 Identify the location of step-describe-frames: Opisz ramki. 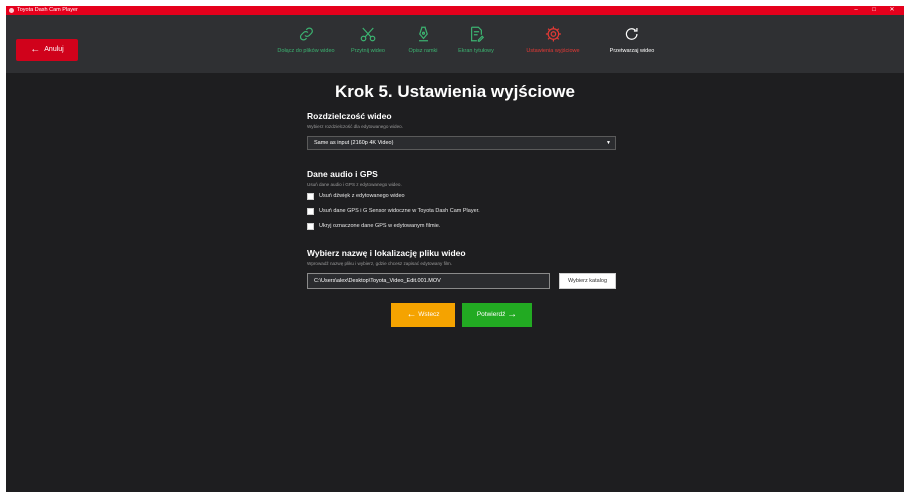
(423, 40).